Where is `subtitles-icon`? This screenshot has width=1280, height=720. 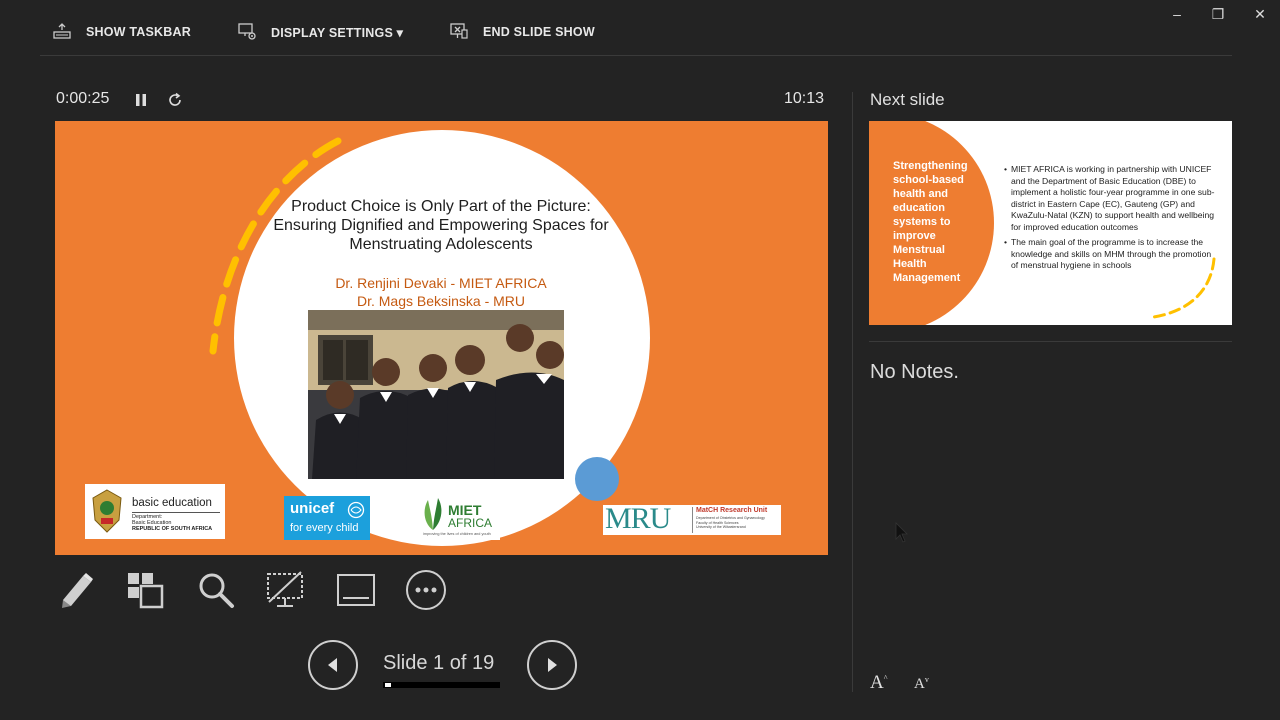 subtitles-icon is located at coordinates (356, 590).